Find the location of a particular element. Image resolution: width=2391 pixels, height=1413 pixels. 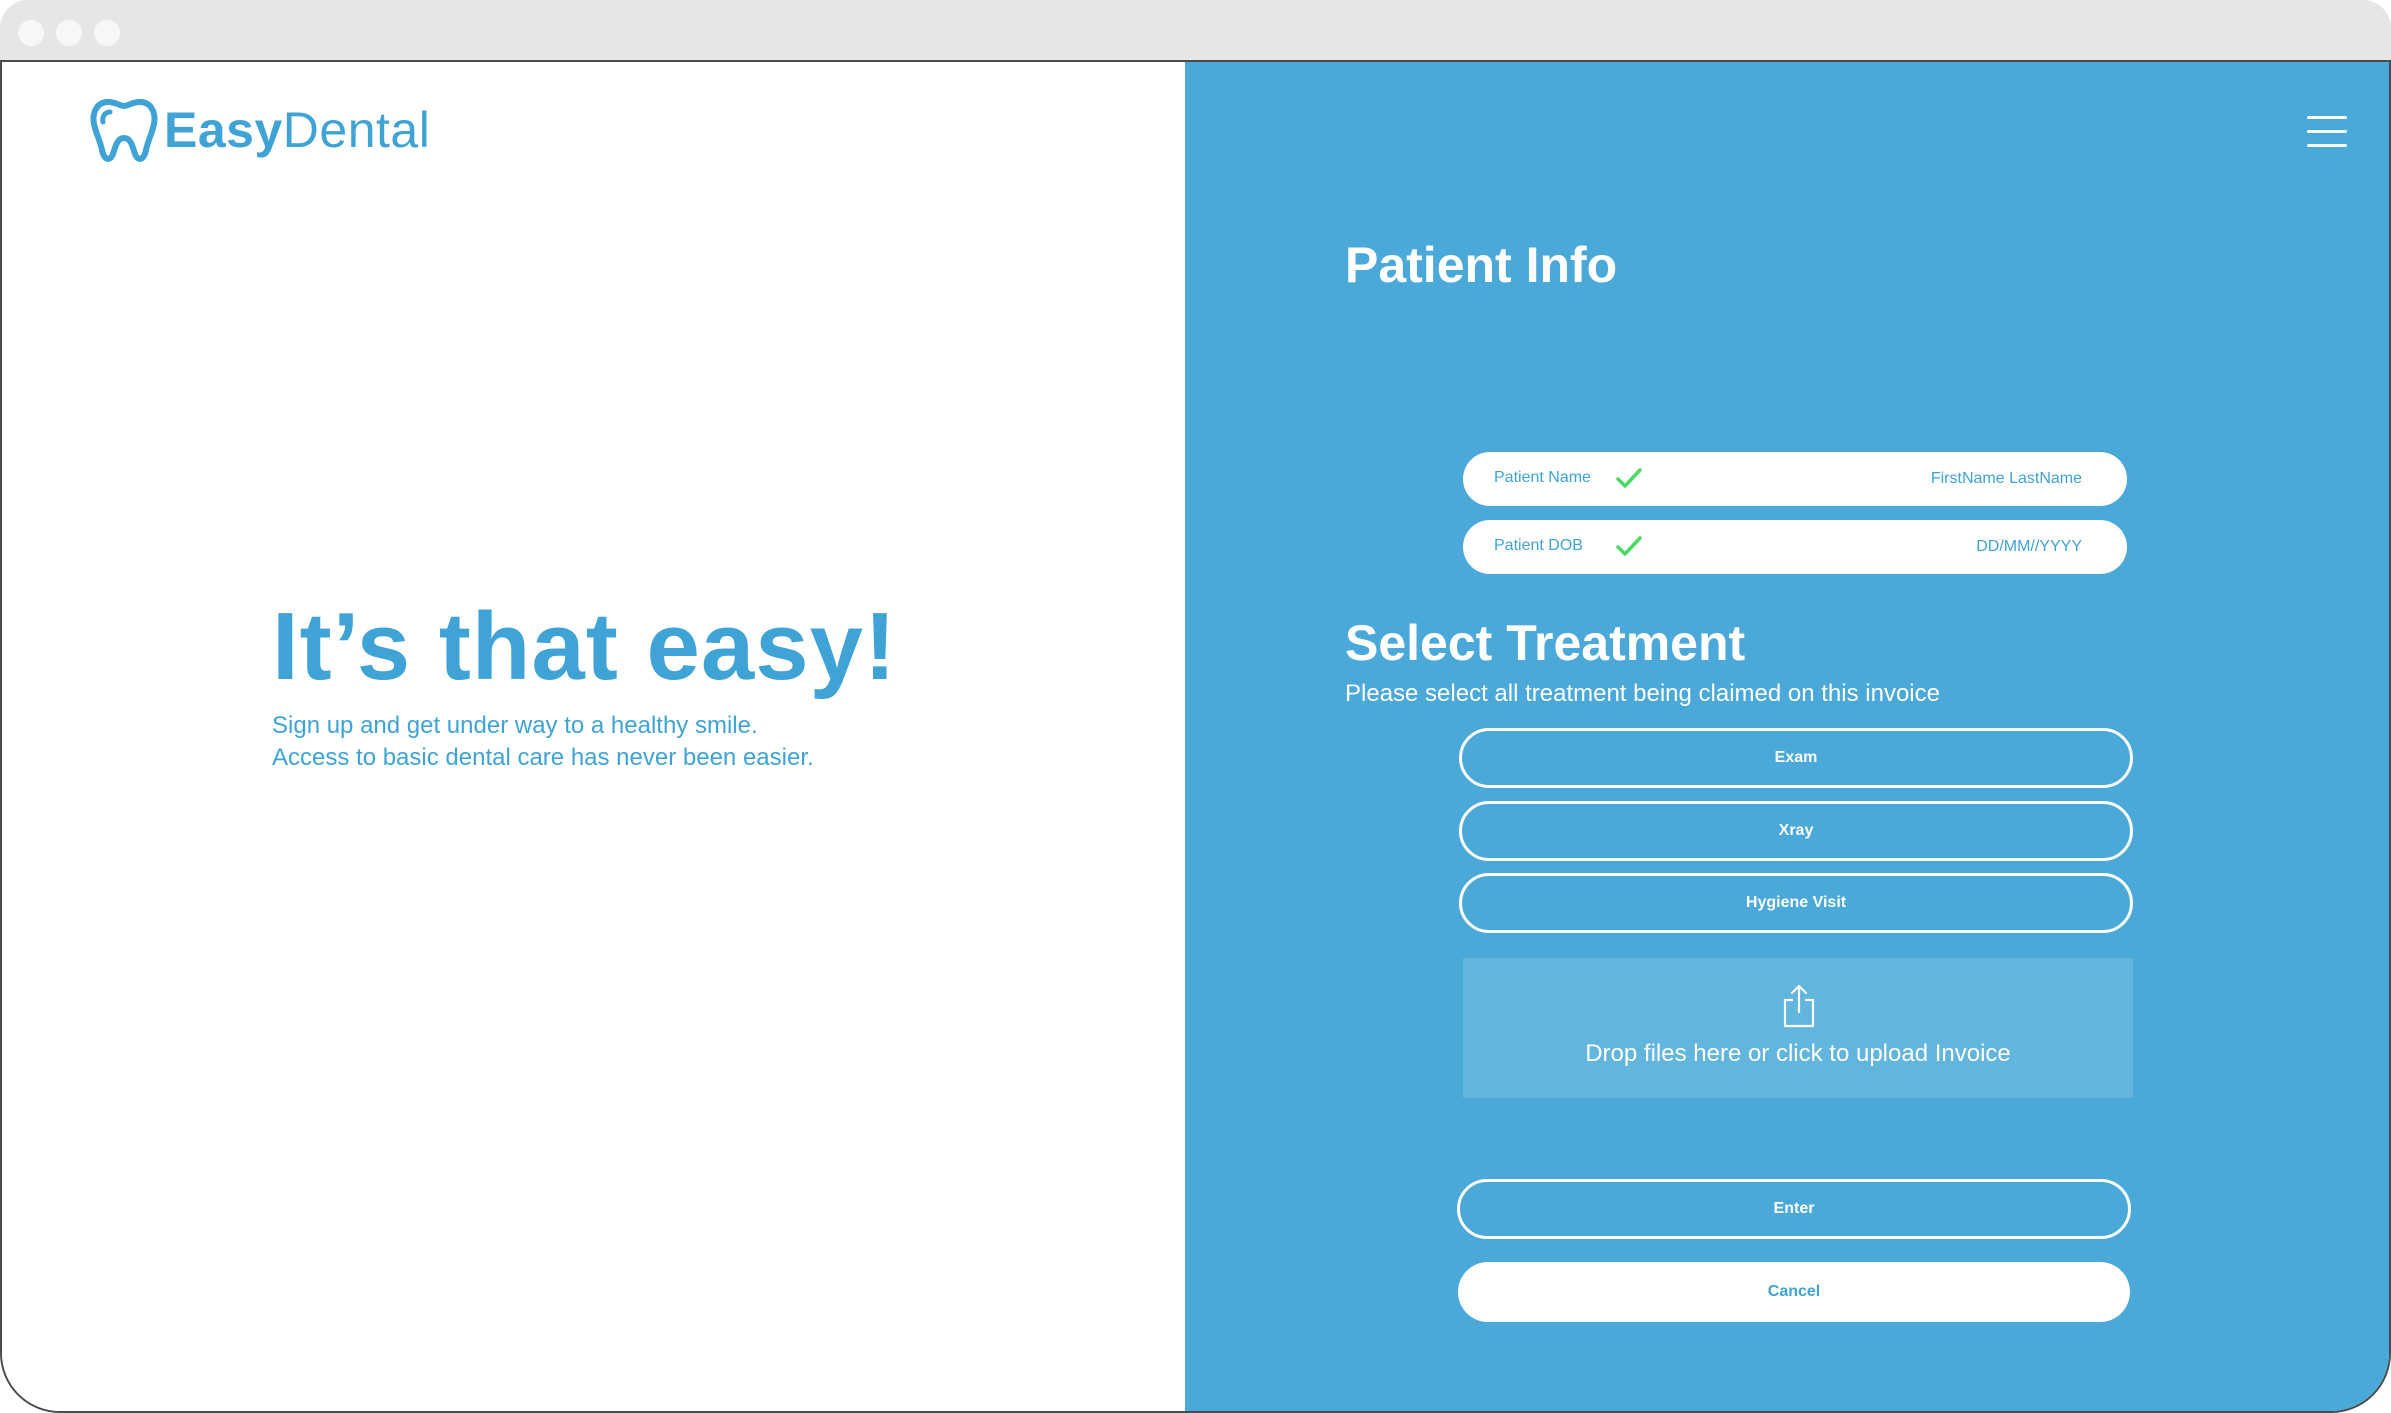

patient-dob-value: DD/MM//YYYY is located at coordinates (2029, 546).